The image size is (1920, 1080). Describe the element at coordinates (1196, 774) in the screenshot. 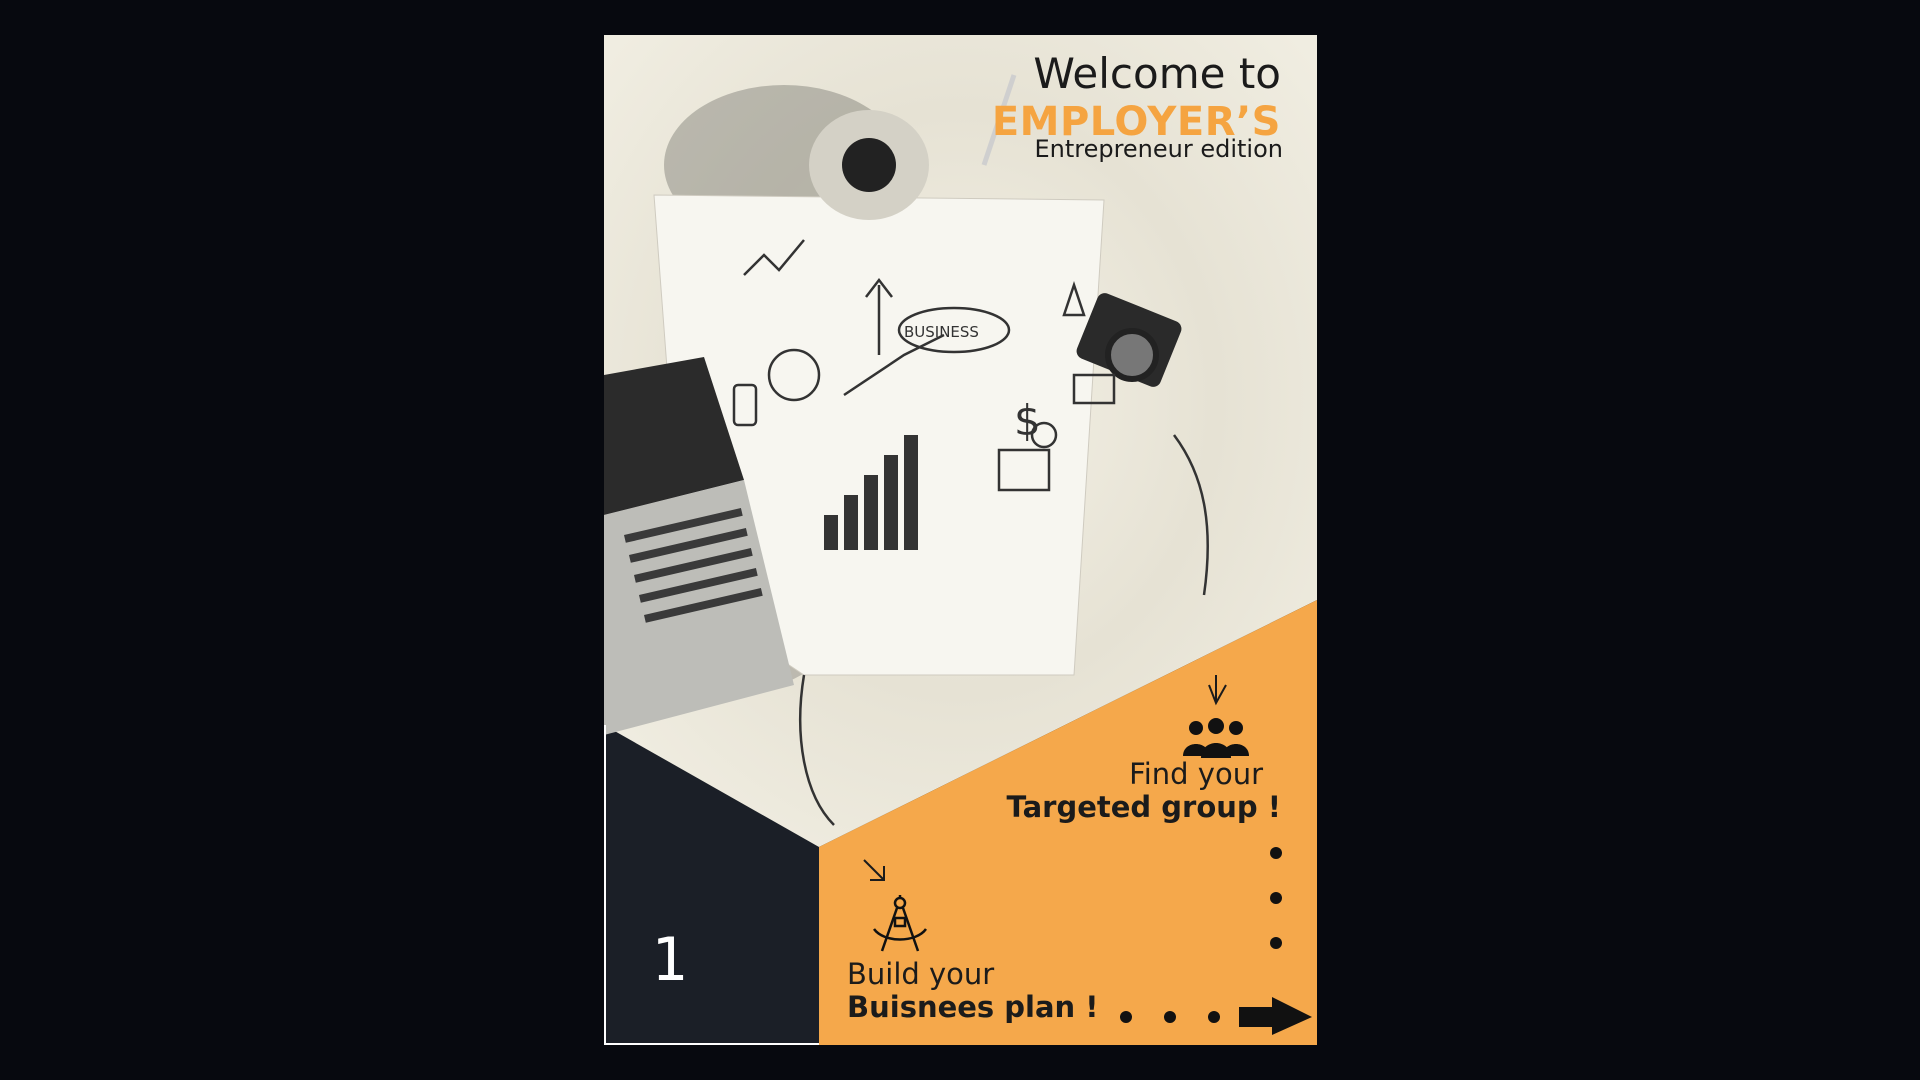

I see `step-1-line-1: Find your` at that location.